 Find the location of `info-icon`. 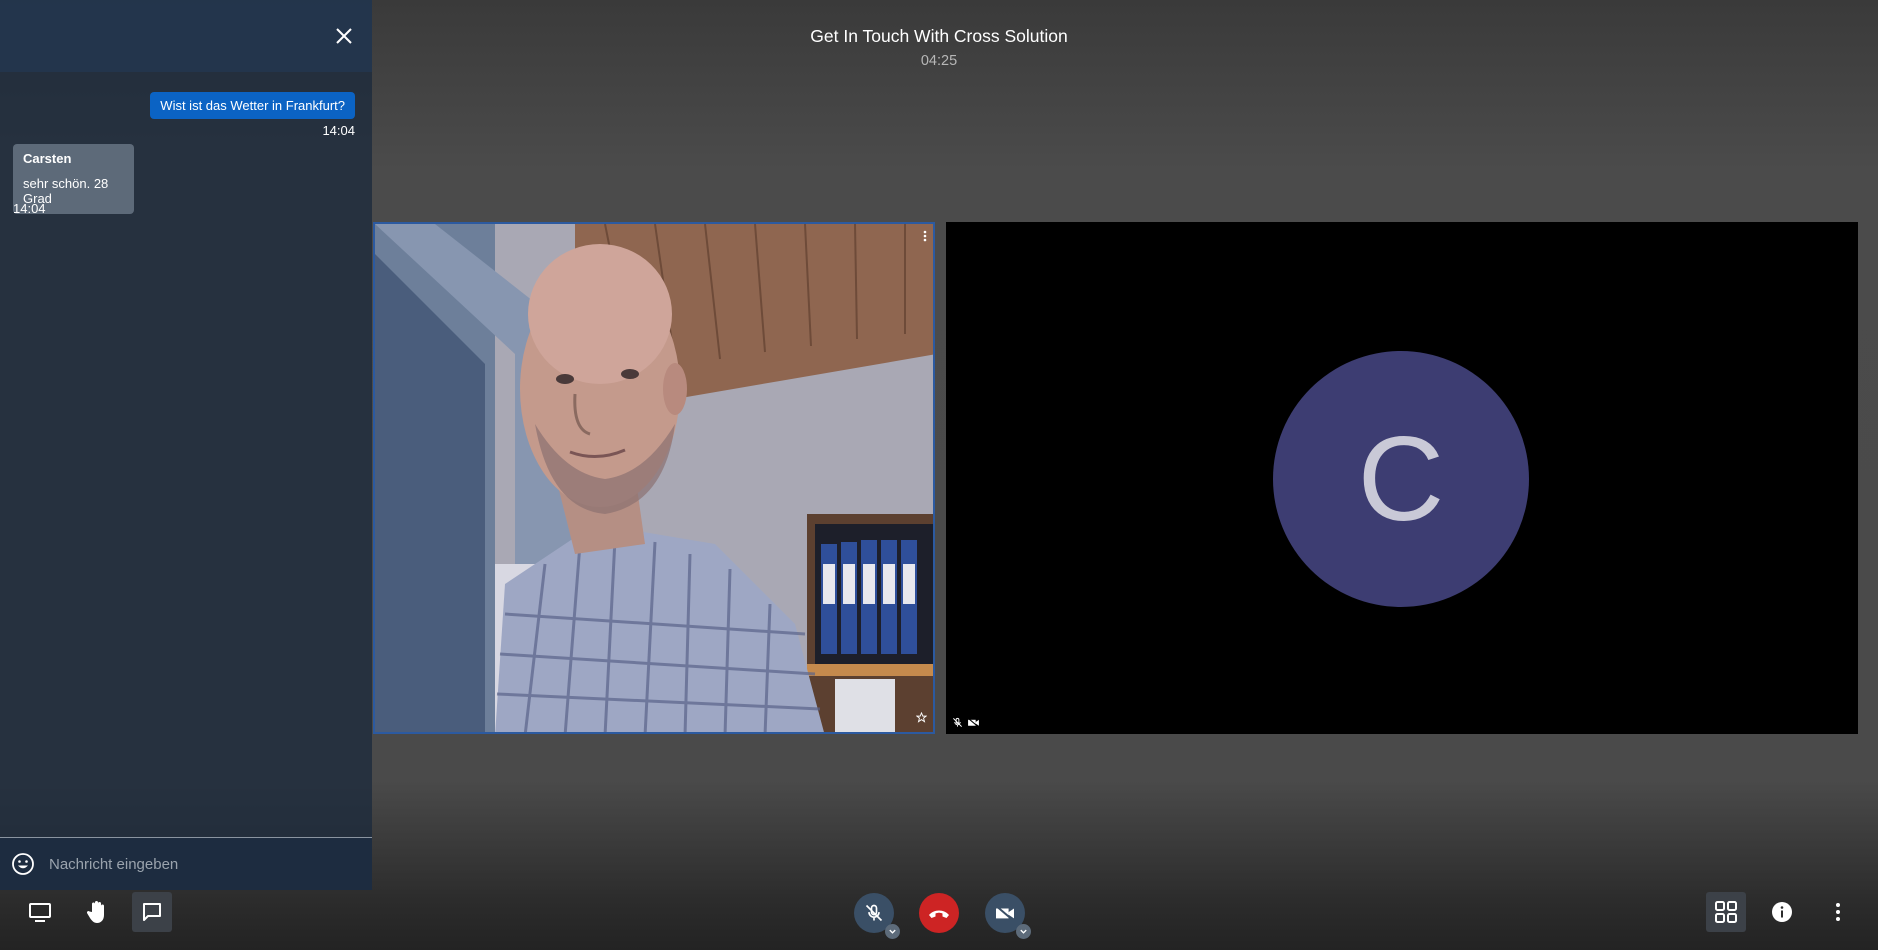

info-icon is located at coordinates (1782, 912).